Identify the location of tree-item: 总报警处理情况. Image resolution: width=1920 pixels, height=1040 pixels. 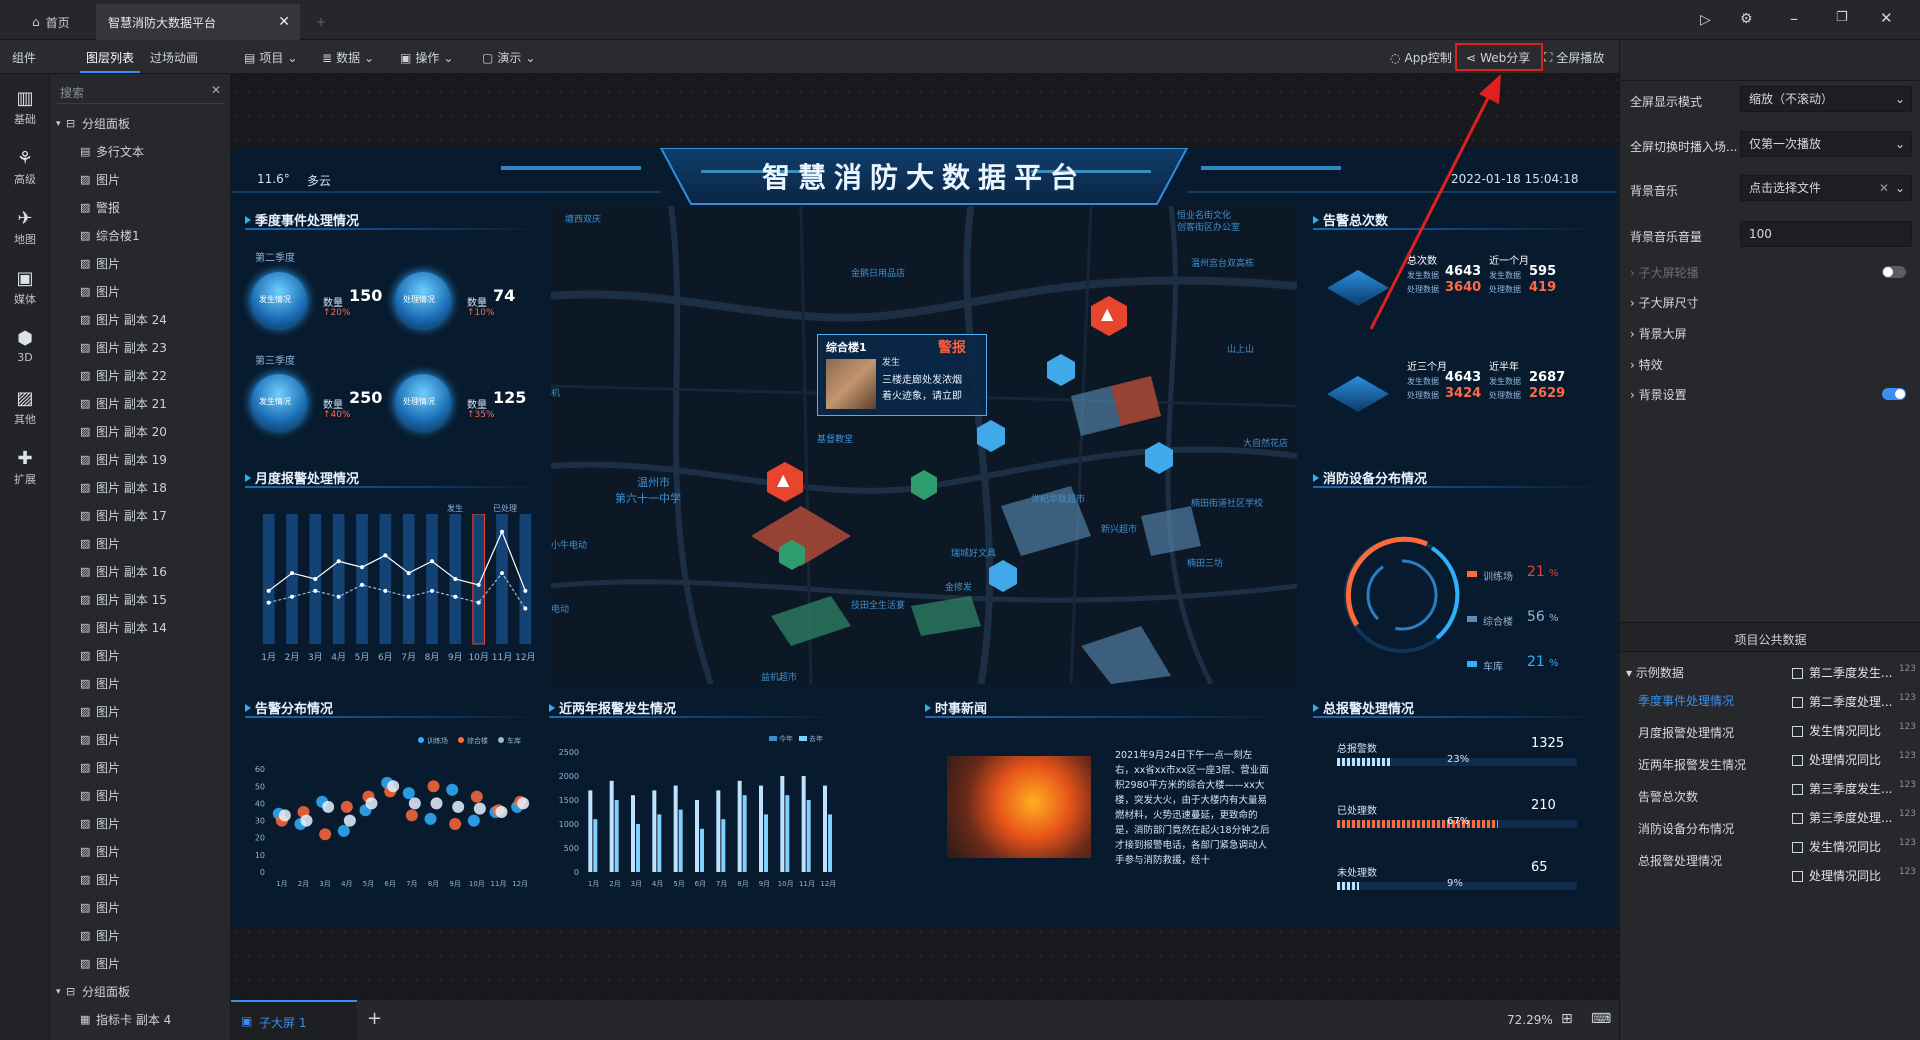
(1680, 860).